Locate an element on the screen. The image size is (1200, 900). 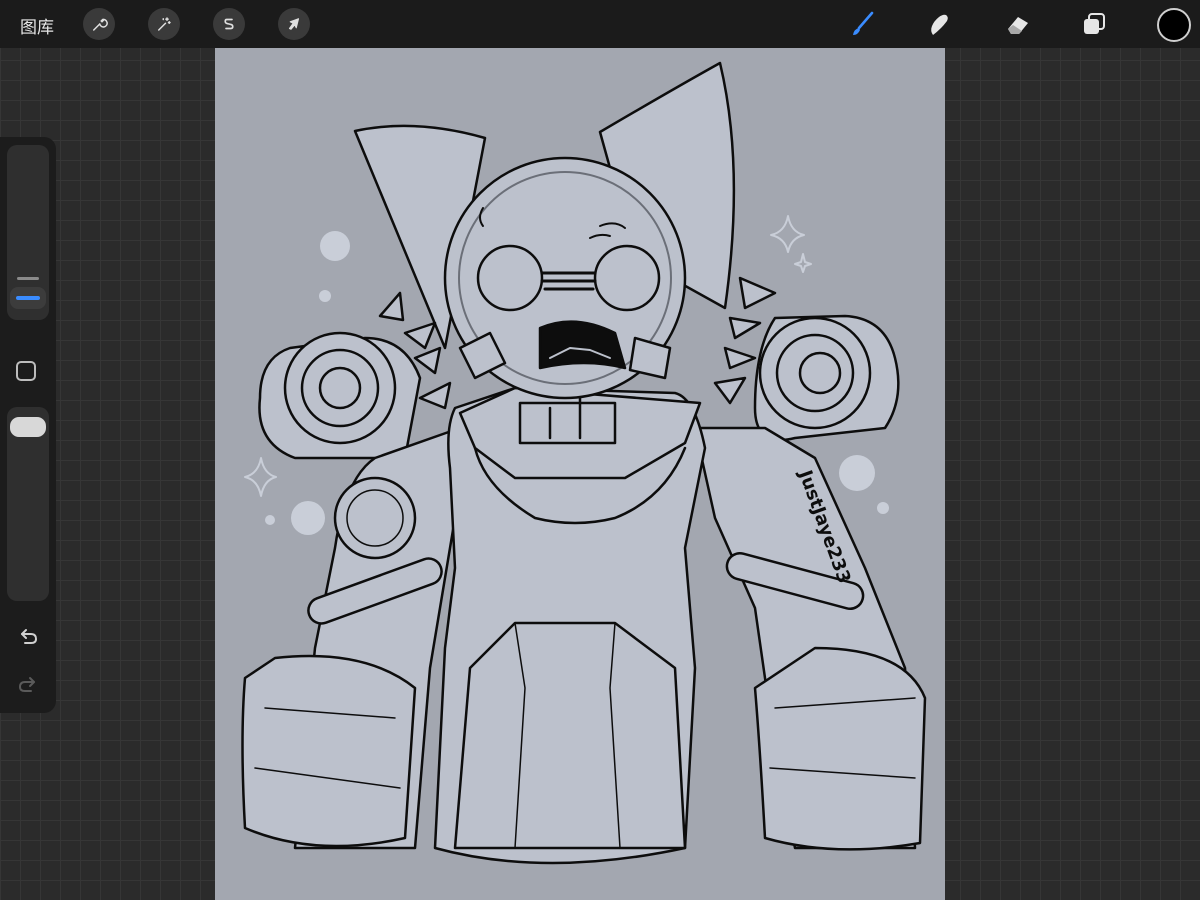
magic-wand-icon is located at coordinates (164, 24).